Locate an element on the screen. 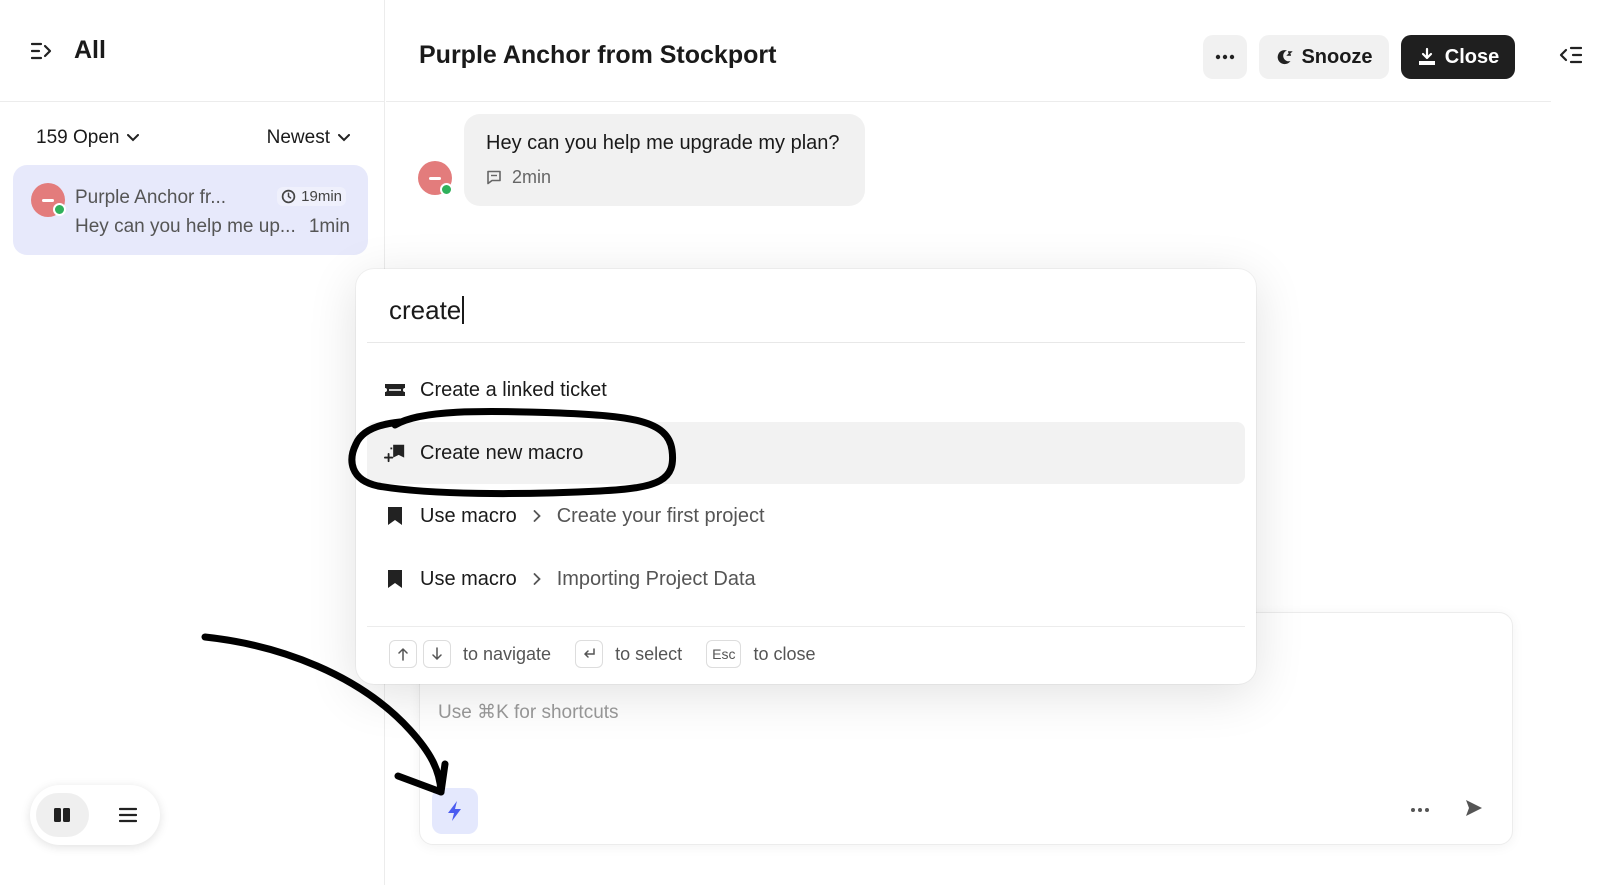 The image size is (1600, 885). lightning-icon is located at coordinates (454, 811).